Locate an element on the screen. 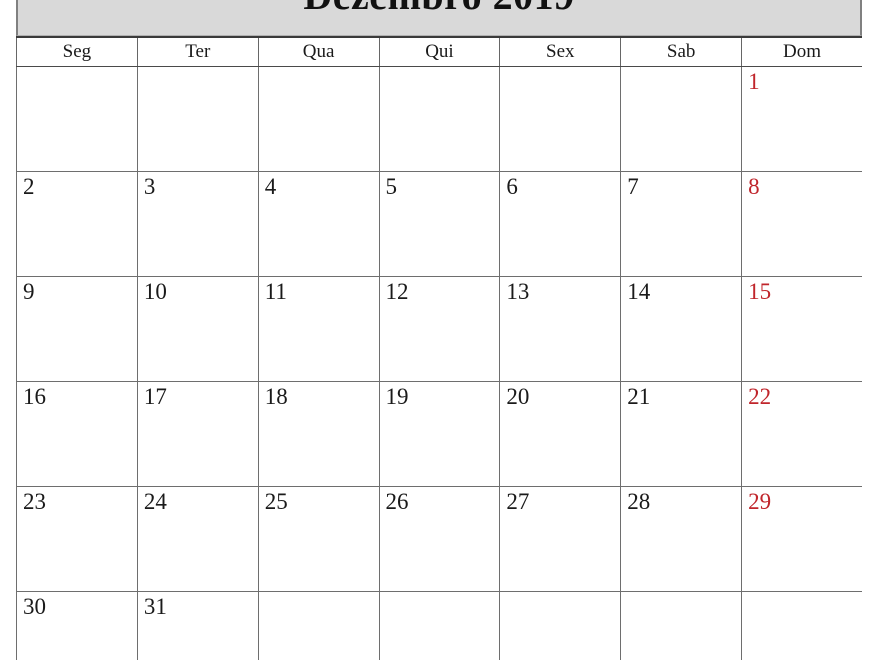 This screenshot has height=660, width=880. day-number: 15 is located at coordinates (760, 291).